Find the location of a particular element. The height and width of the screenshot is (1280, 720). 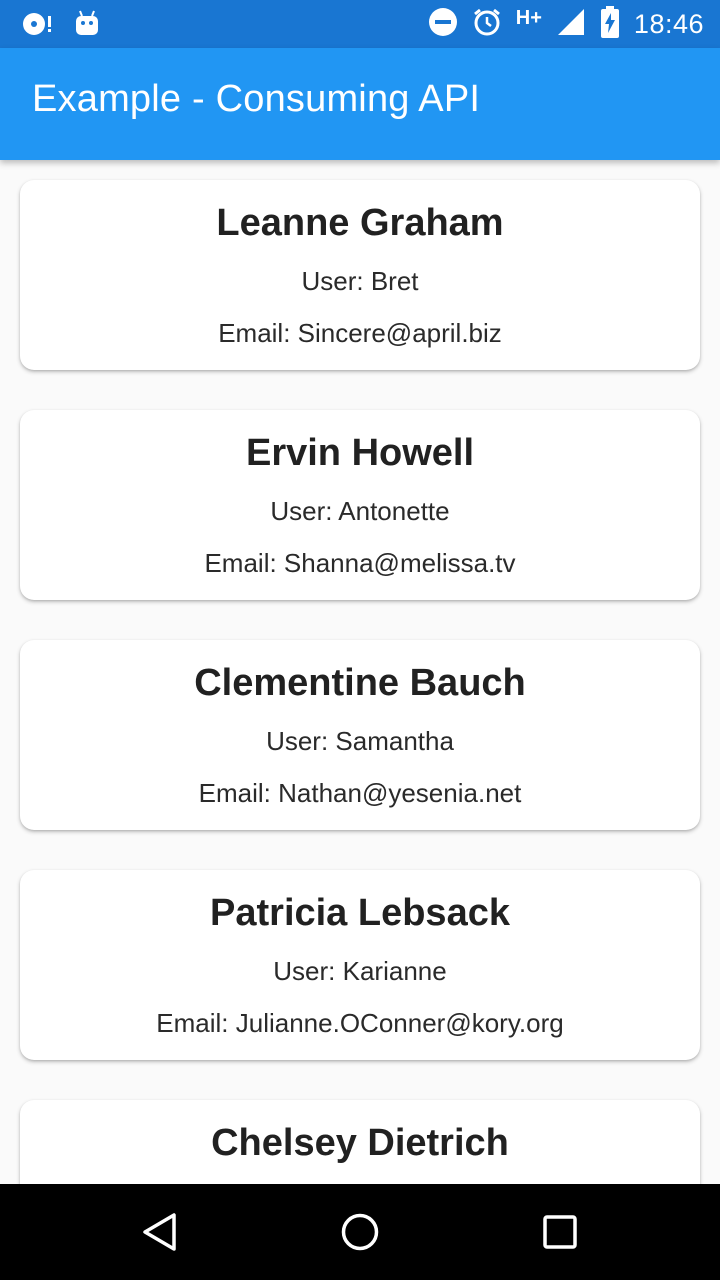

user-card: Chelsey Dietrich is located at coordinates (360, 1142).